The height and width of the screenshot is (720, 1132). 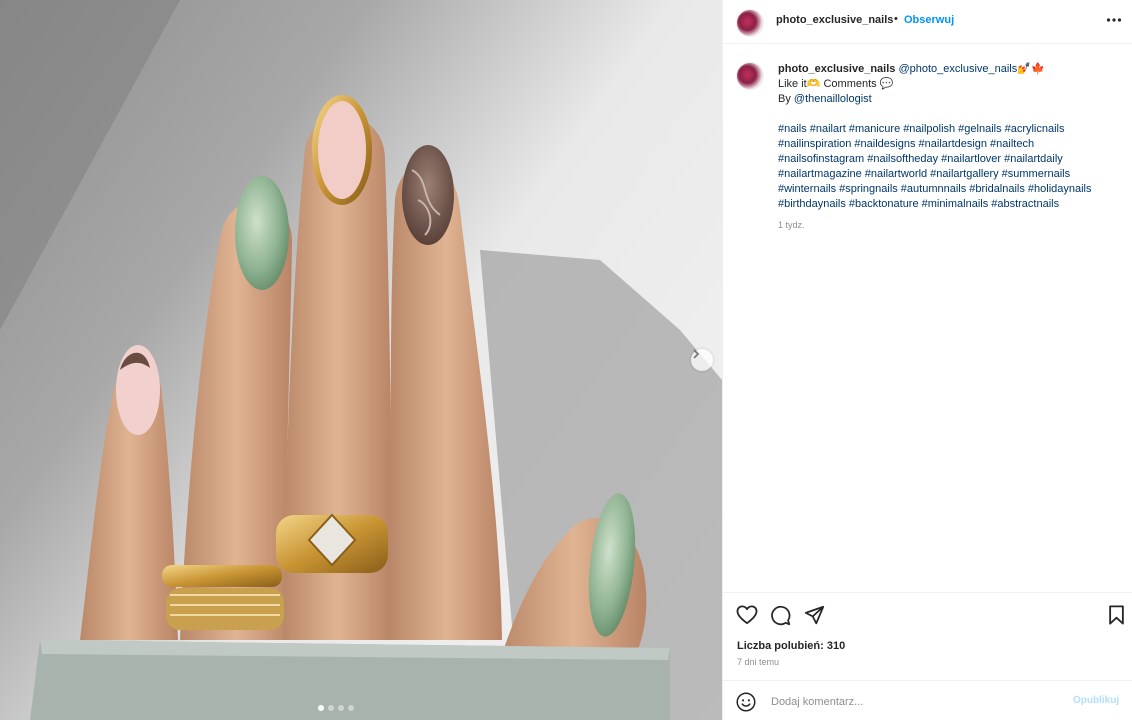 I want to click on bookmark-icon, so click(x=1116, y=615).